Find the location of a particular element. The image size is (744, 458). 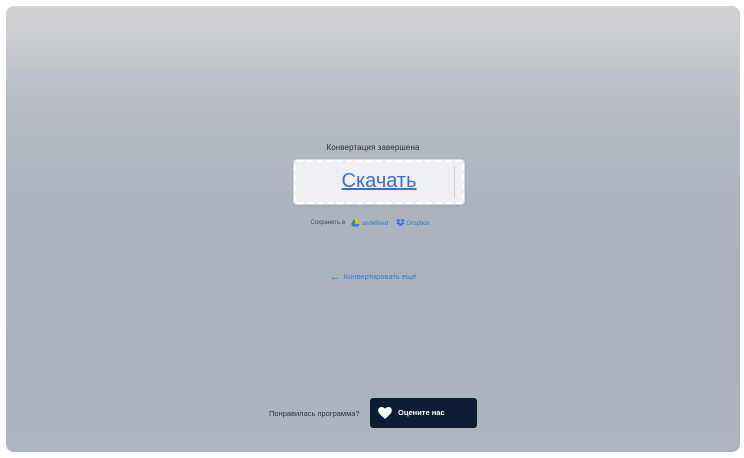

convert-more-link: ← Конвертировать ещё is located at coordinates (373, 277).